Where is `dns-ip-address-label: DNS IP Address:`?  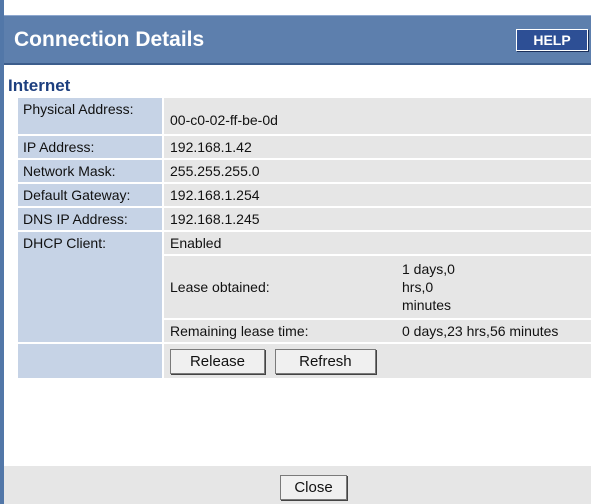 dns-ip-address-label: DNS IP Address: is located at coordinates (91, 219).